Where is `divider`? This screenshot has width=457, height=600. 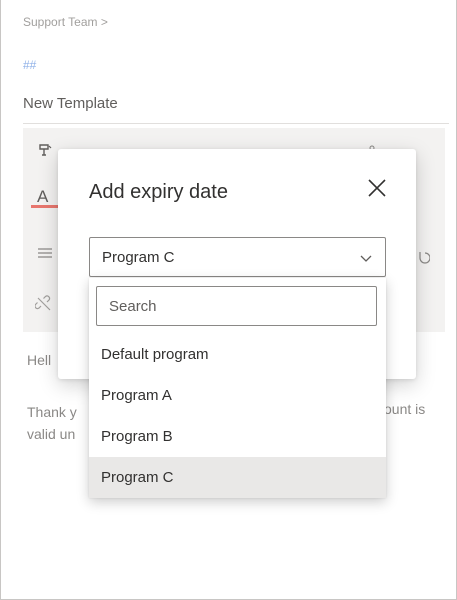
divider is located at coordinates (236, 123).